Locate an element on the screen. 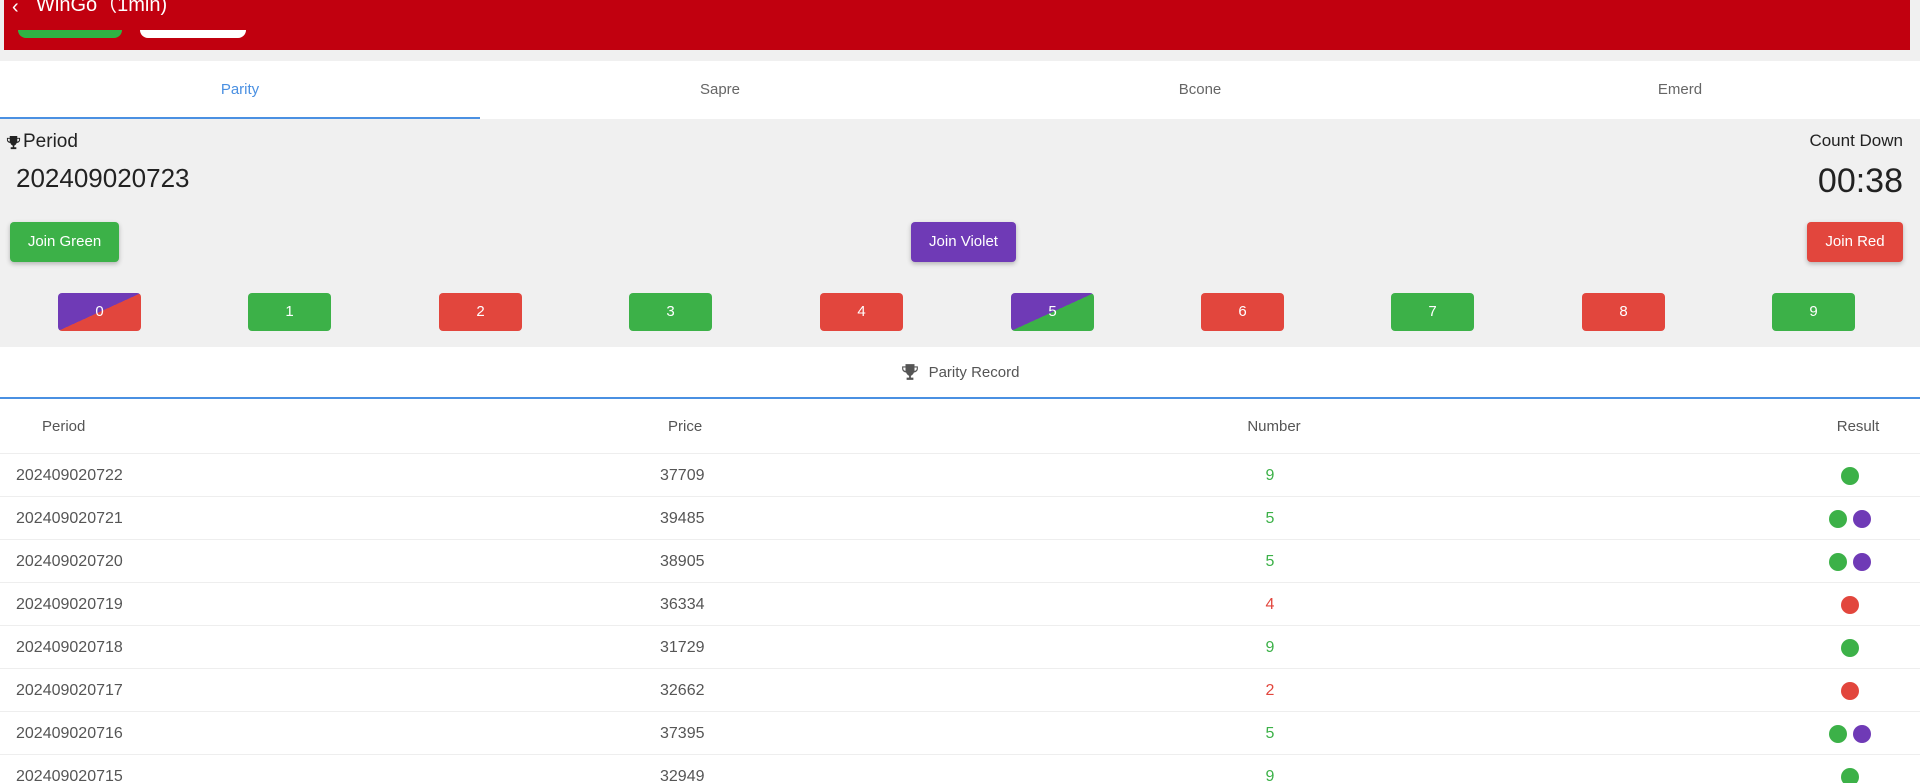 This screenshot has height=783, width=1920. period-label-group: Period is located at coordinates (42, 142).